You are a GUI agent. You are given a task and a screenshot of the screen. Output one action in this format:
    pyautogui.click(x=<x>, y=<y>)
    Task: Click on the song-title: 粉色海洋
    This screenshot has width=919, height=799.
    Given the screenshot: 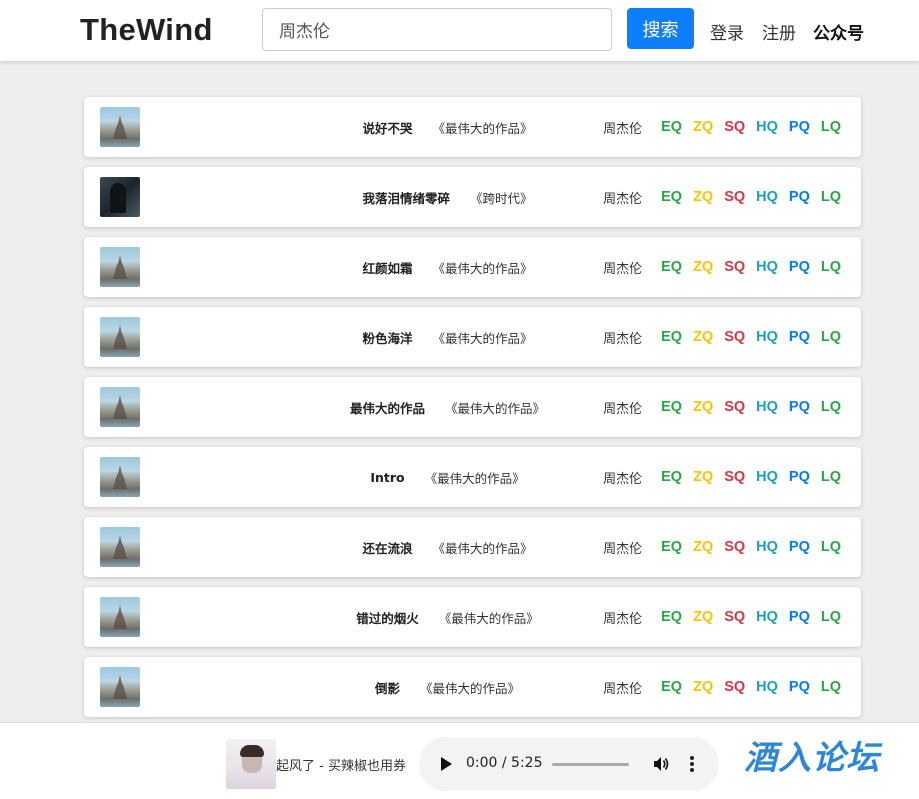 What is the action you would take?
    pyautogui.click(x=387, y=337)
    